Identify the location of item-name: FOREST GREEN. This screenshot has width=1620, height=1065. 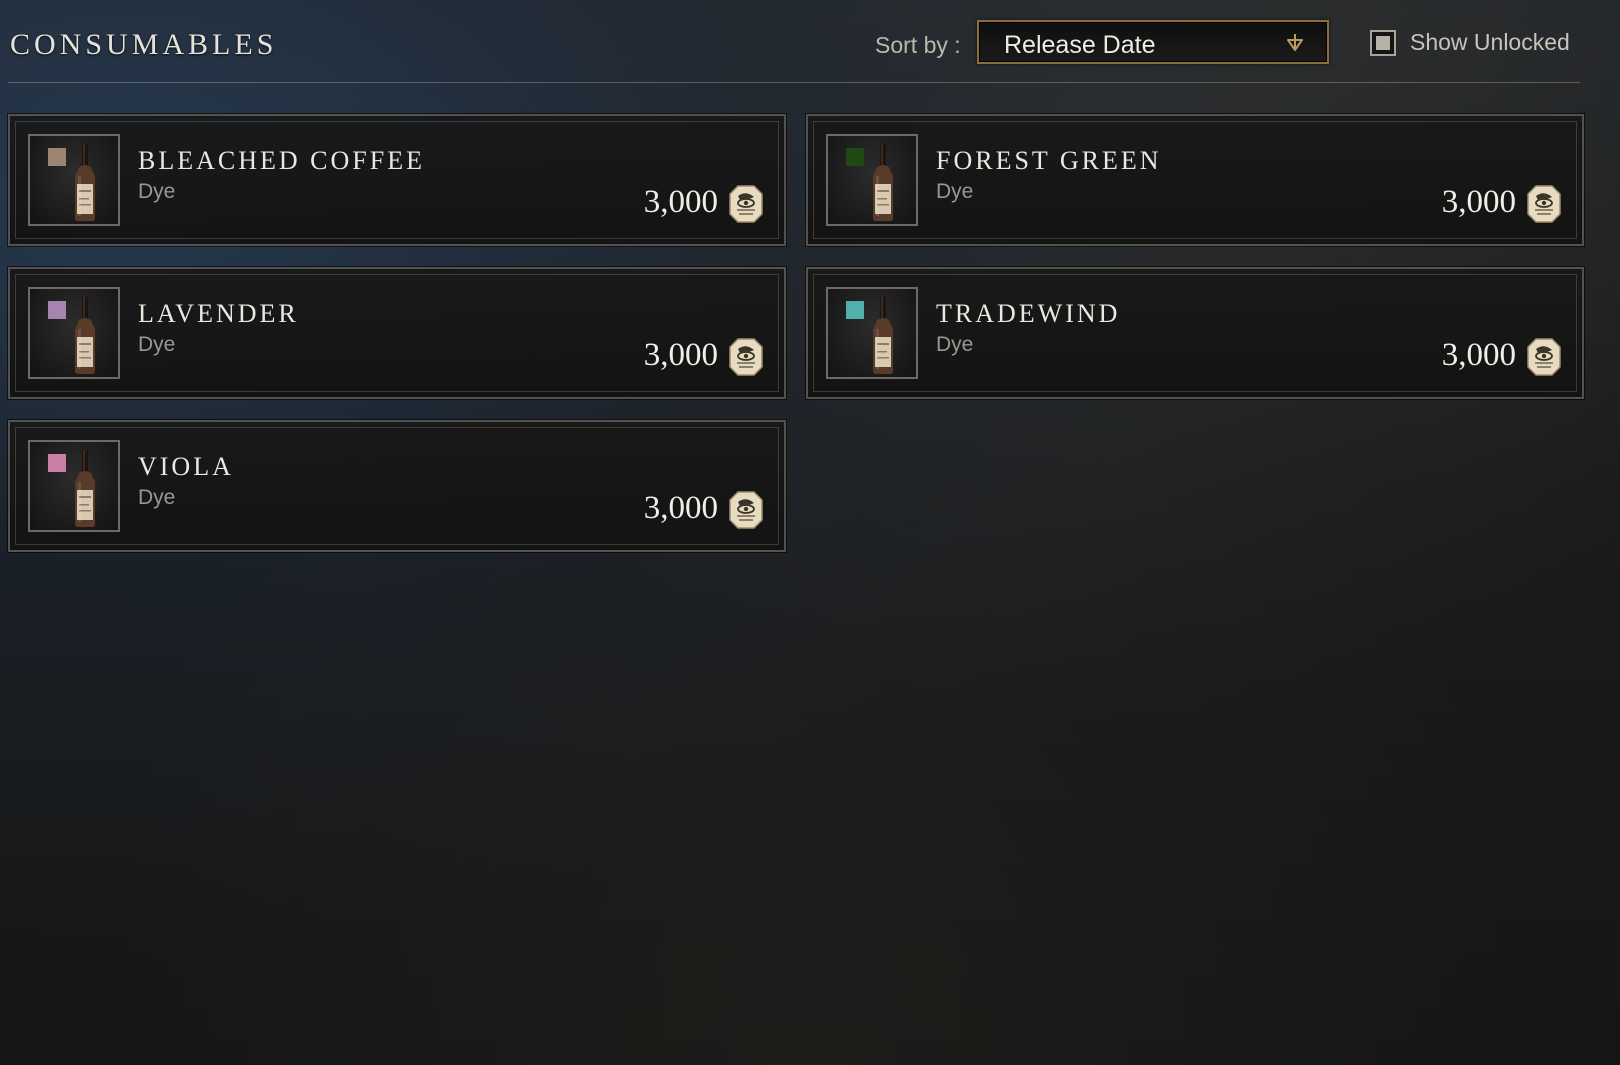
(1049, 160).